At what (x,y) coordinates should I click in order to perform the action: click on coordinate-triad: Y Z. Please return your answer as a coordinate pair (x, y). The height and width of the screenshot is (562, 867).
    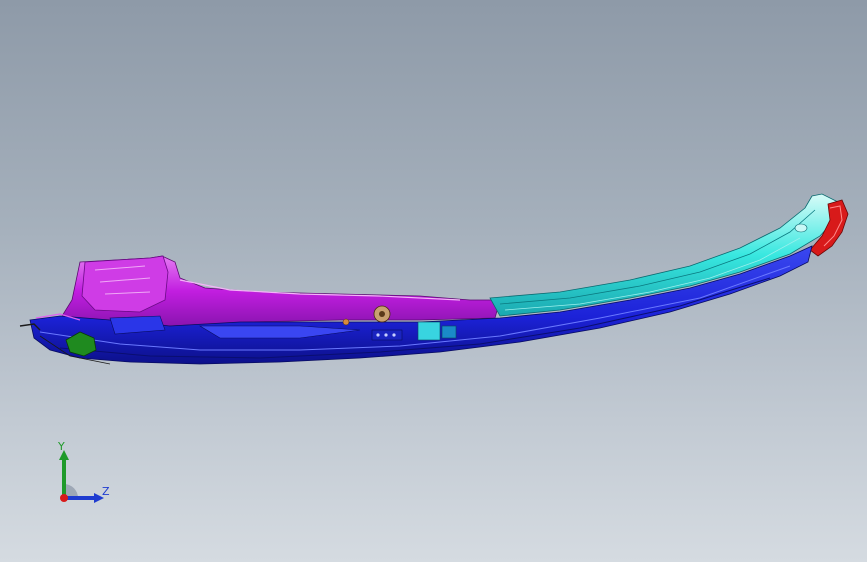
    Looking at the image, I should click on (85, 476).